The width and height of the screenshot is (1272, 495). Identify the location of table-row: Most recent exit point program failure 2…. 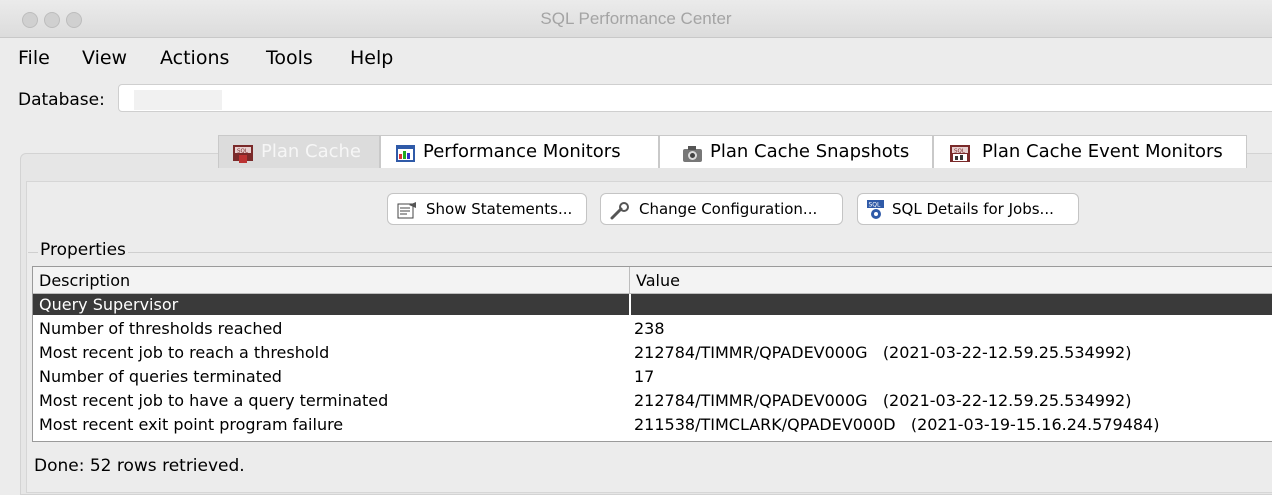
(652, 424).